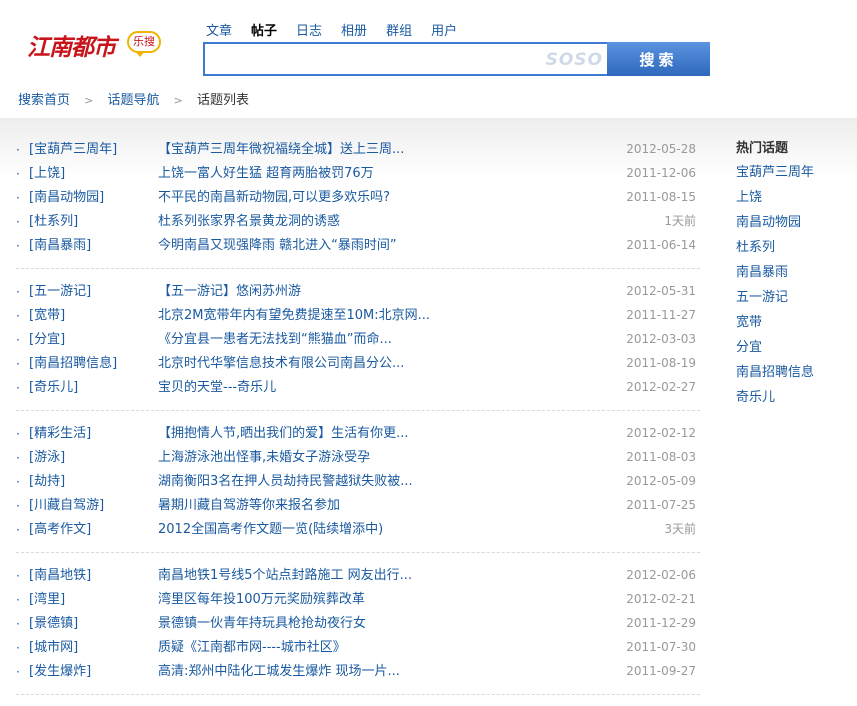 This screenshot has width=857, height=706. Describe the element at coordinates (66, 506) in the screenshot. I see `topic-category-link: [川藏自驾游]` at that location.